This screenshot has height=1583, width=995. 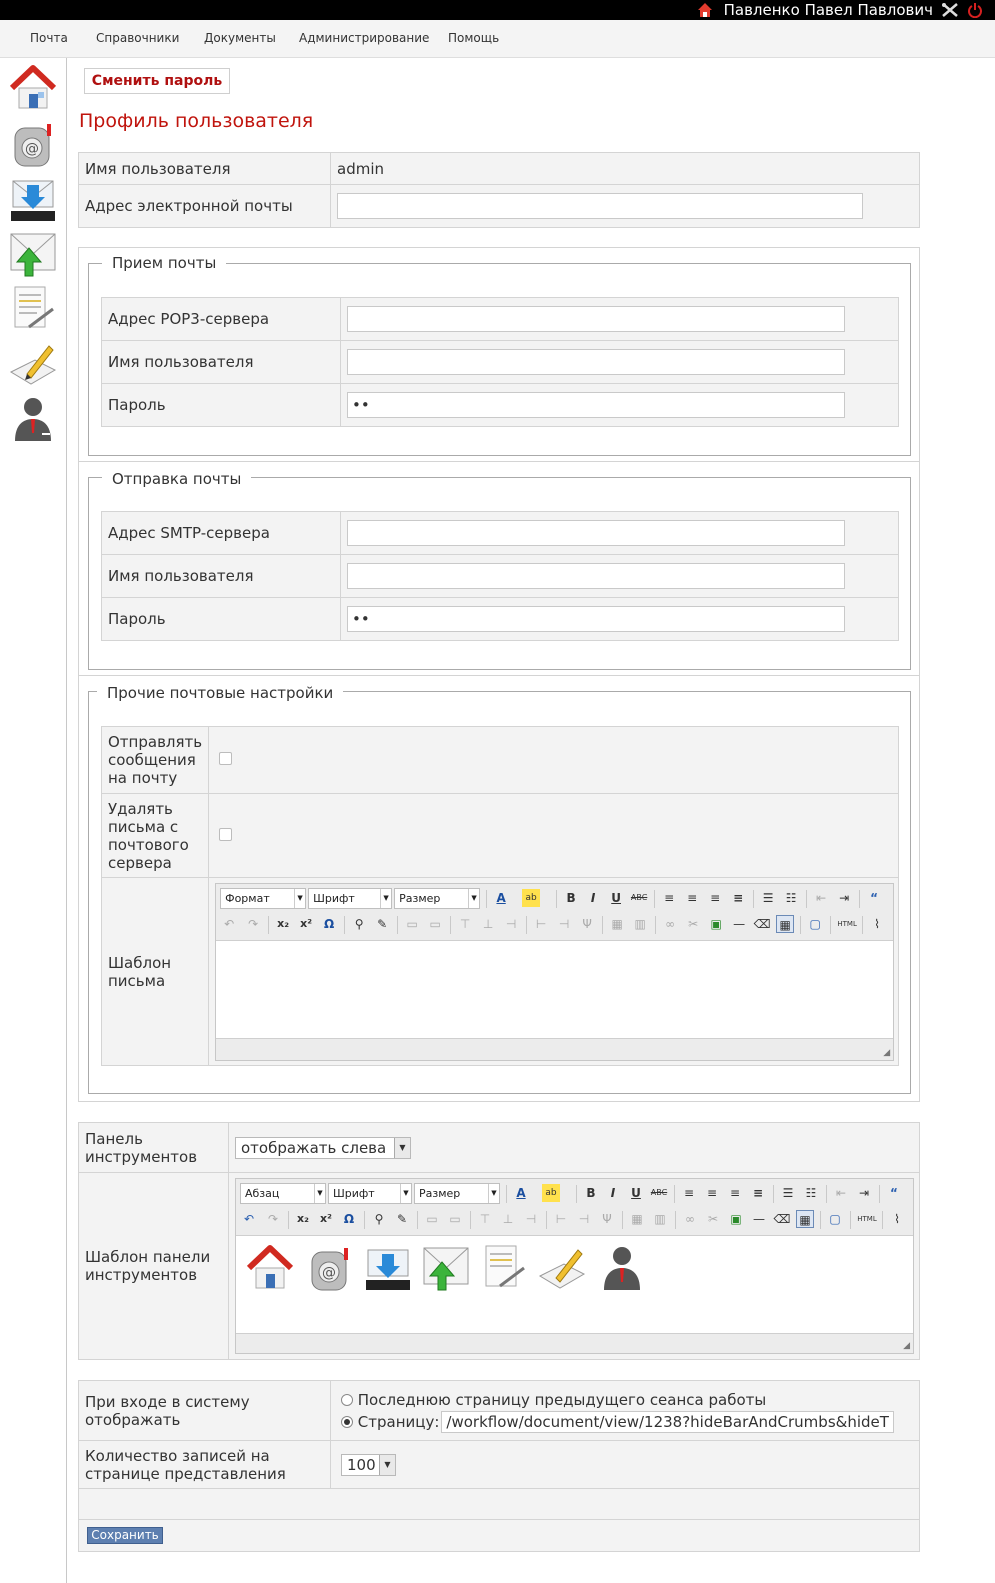 I want to click on change-password-button: Сменить пароль, so click(x=157, y=81).